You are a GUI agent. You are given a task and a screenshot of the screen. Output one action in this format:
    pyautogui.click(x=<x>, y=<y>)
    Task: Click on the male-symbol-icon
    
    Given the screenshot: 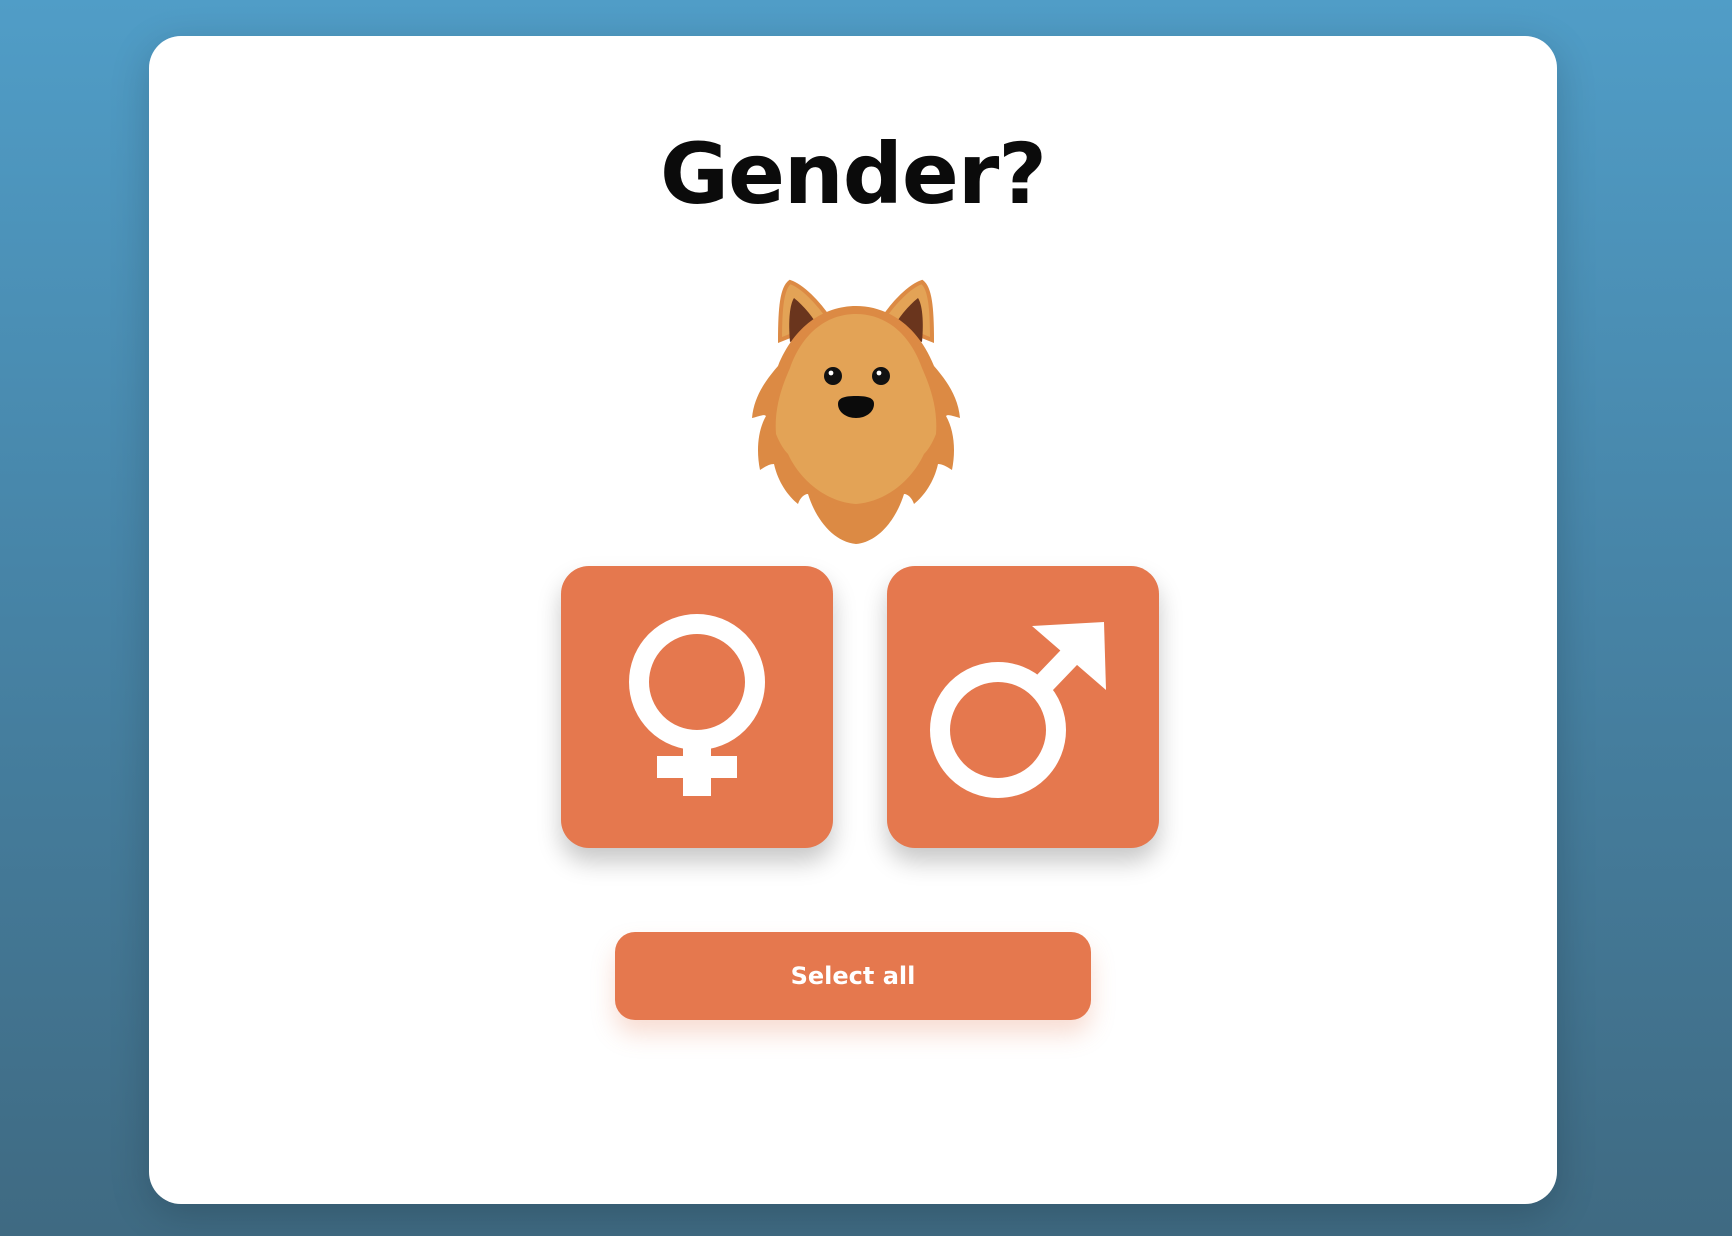 What is the action you would take?
    pyautogui.click(x=1023, y=707)
    